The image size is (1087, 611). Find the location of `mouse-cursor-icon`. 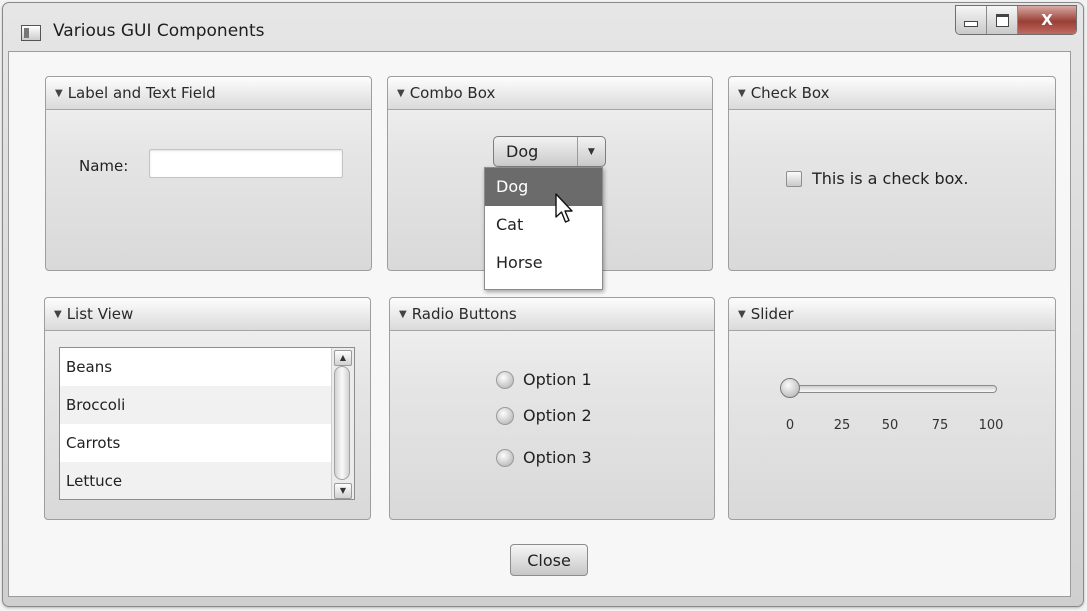

mouse-cursor-icon is located at coordinates (564, 208).